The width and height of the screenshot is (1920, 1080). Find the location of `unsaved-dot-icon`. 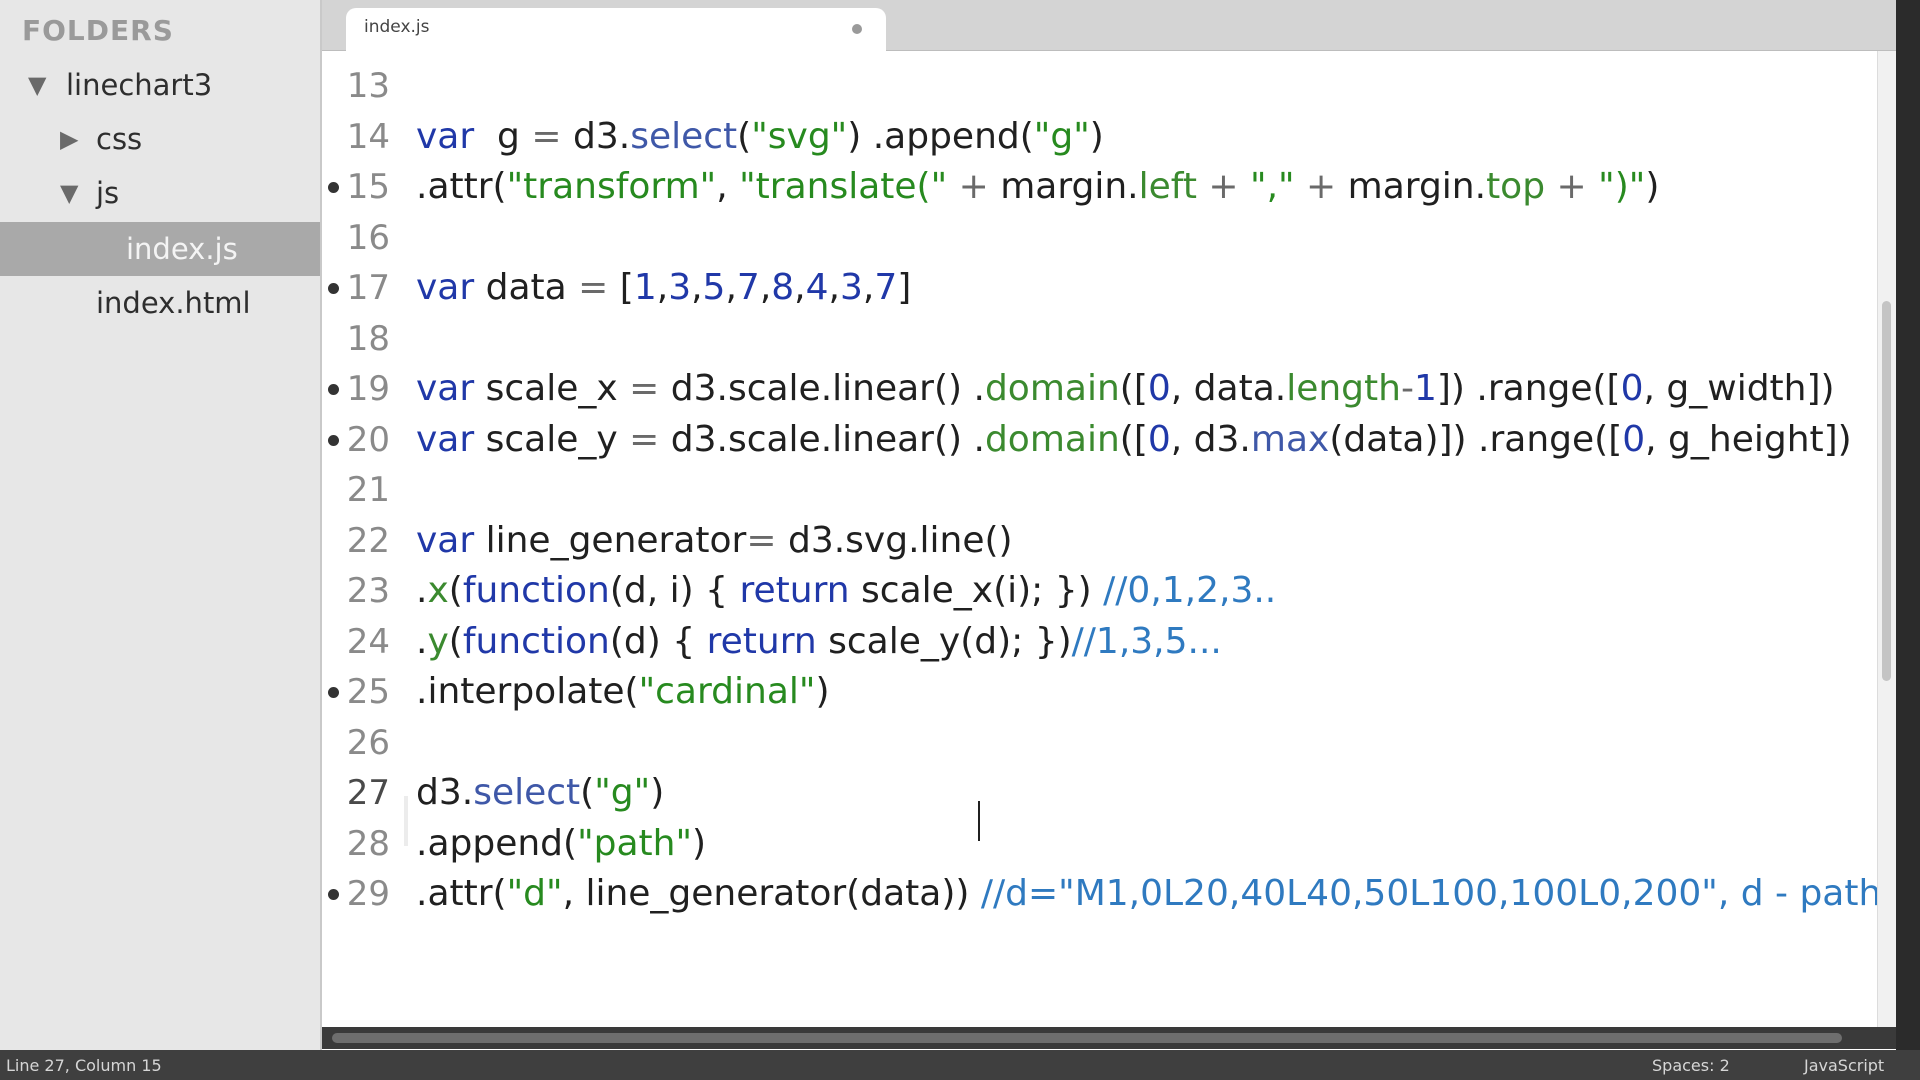

unsaved-dot-icon is located at coordinates (857, 29).